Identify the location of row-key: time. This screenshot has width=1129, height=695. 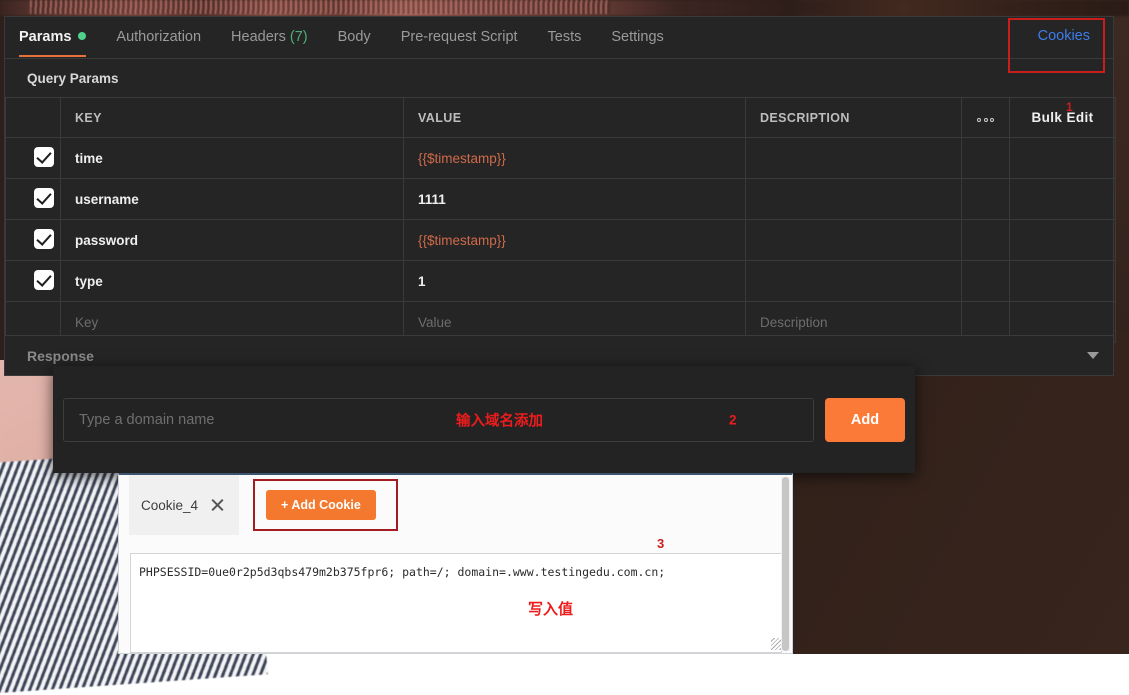
(232, 158).